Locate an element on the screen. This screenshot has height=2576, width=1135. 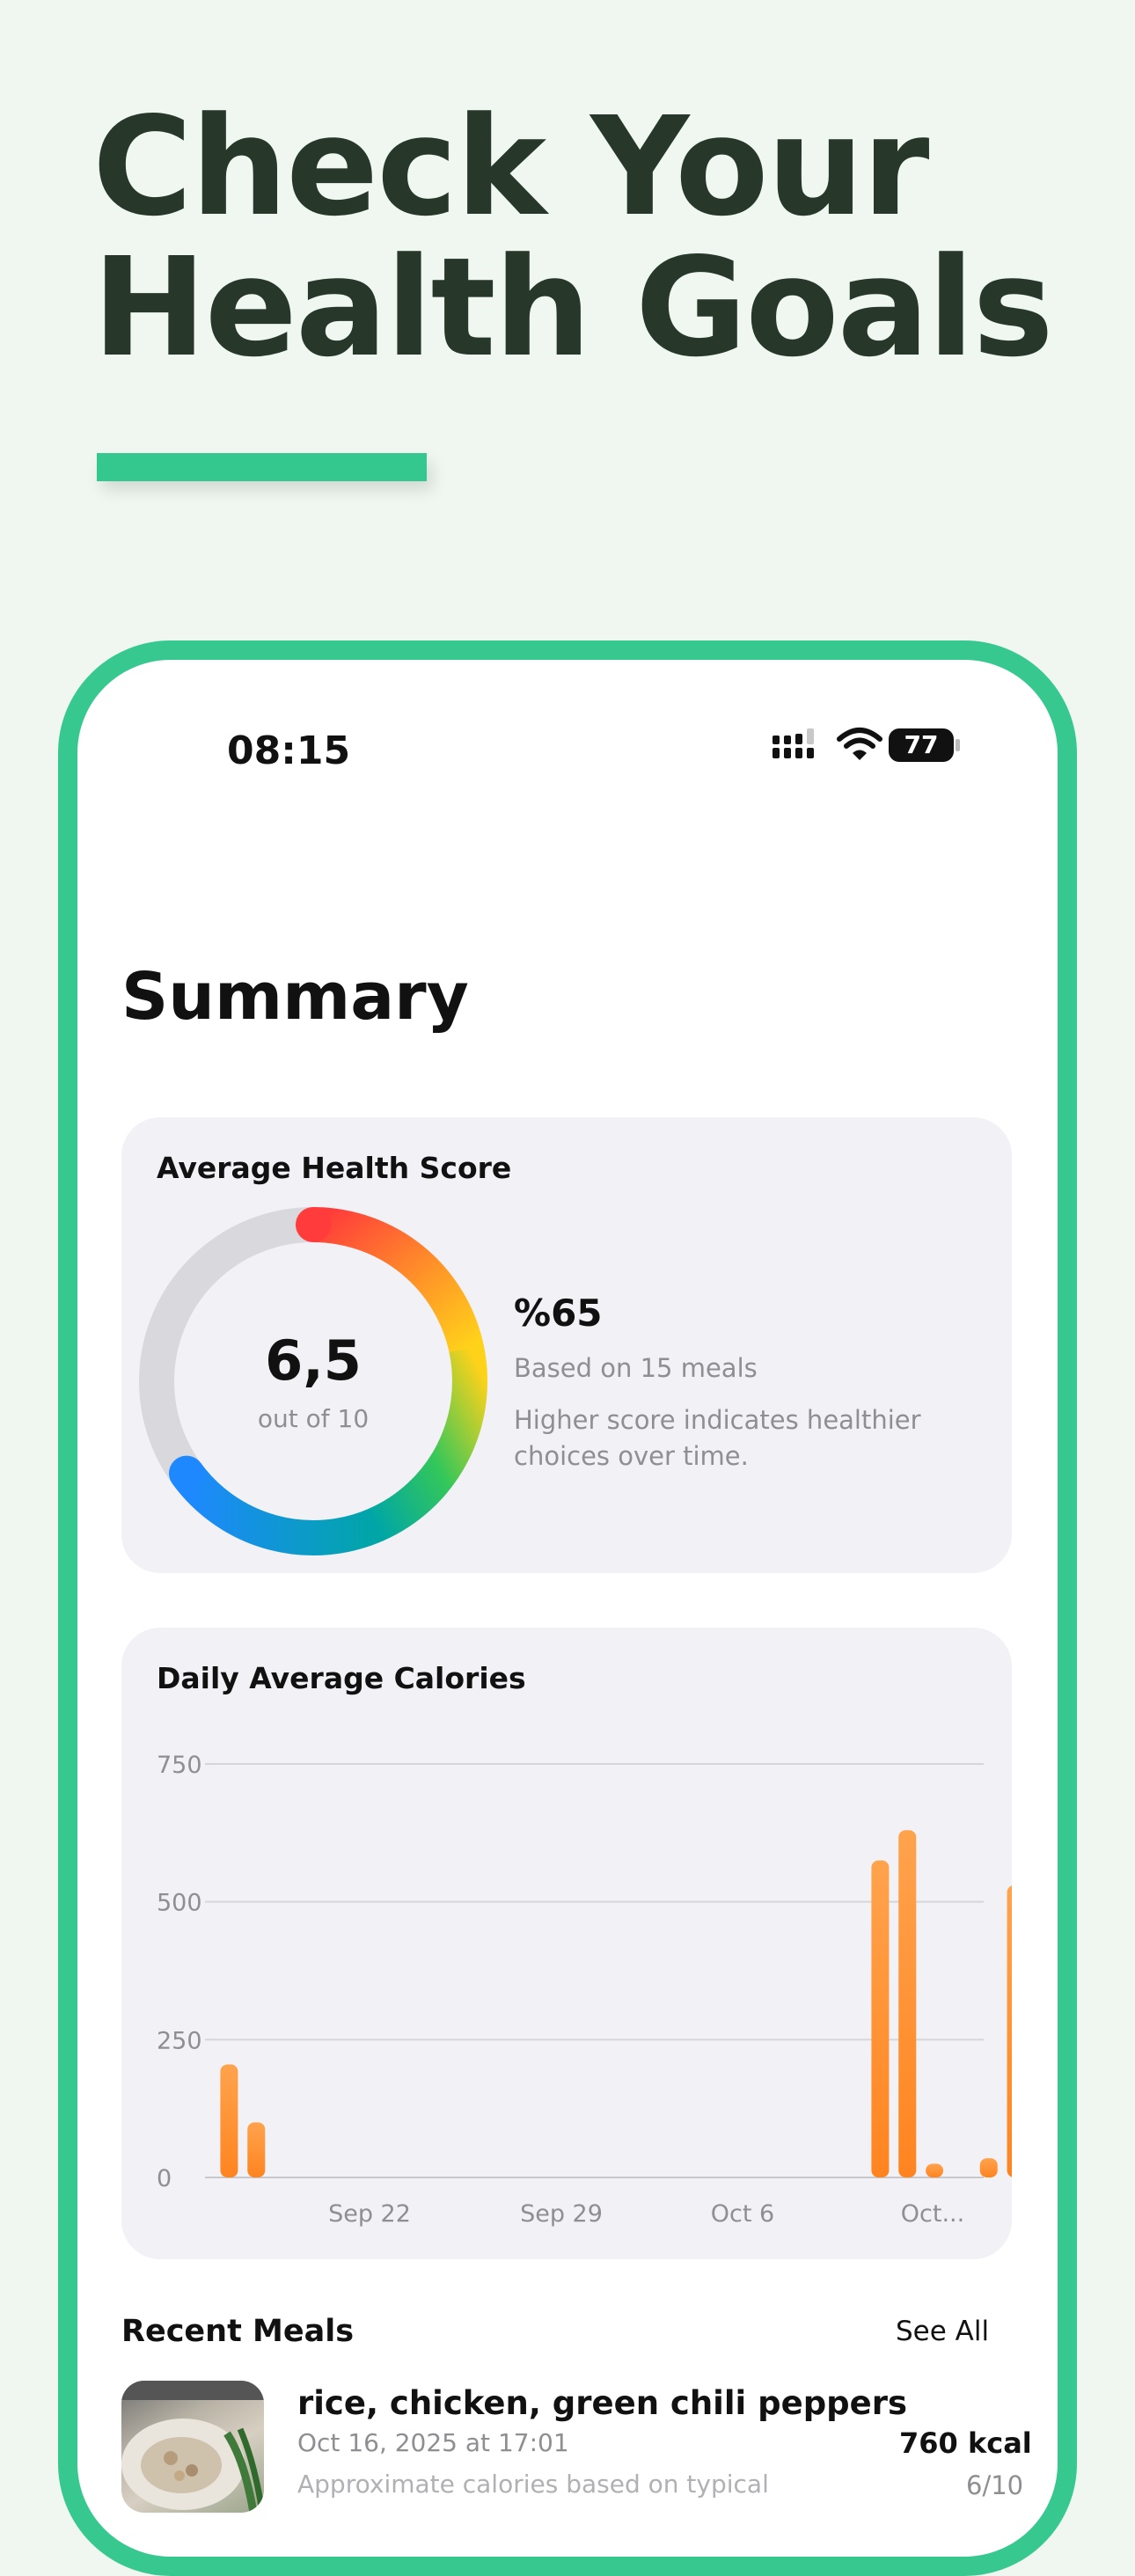
cellular-signal-icon is located at coordinates (793, 743).